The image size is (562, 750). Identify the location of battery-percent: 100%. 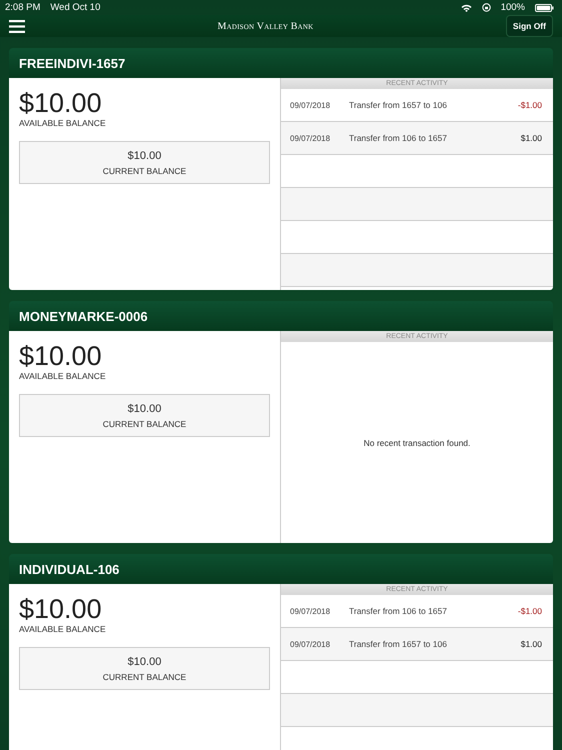
(512, 7).